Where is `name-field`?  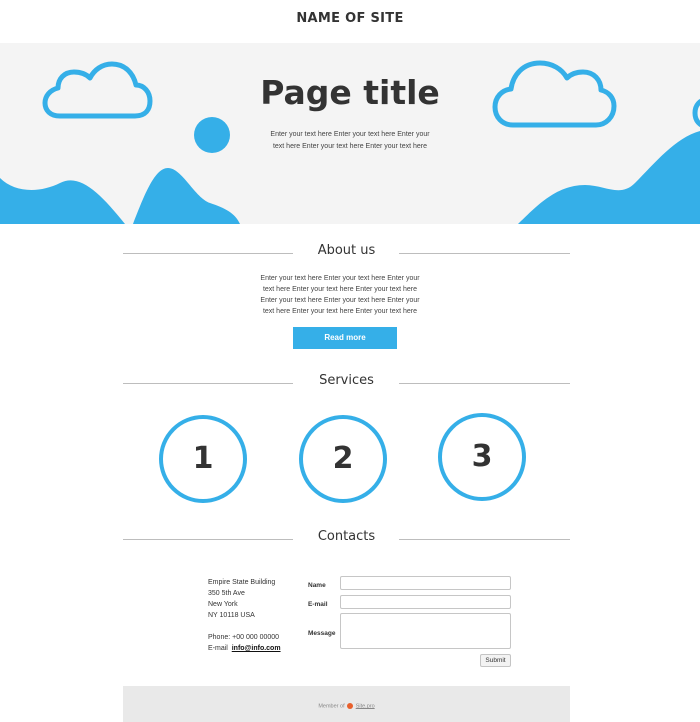 name-field is located at coordinates (425, 583).